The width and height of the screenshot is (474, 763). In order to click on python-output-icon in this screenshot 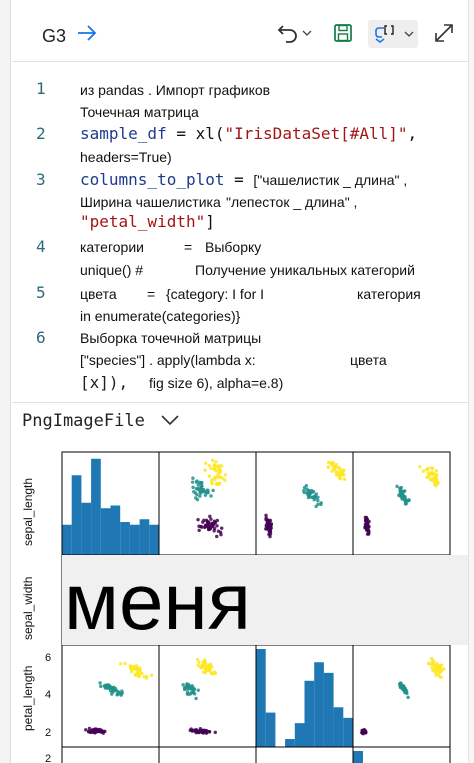, I will do `click(387, 34)`.